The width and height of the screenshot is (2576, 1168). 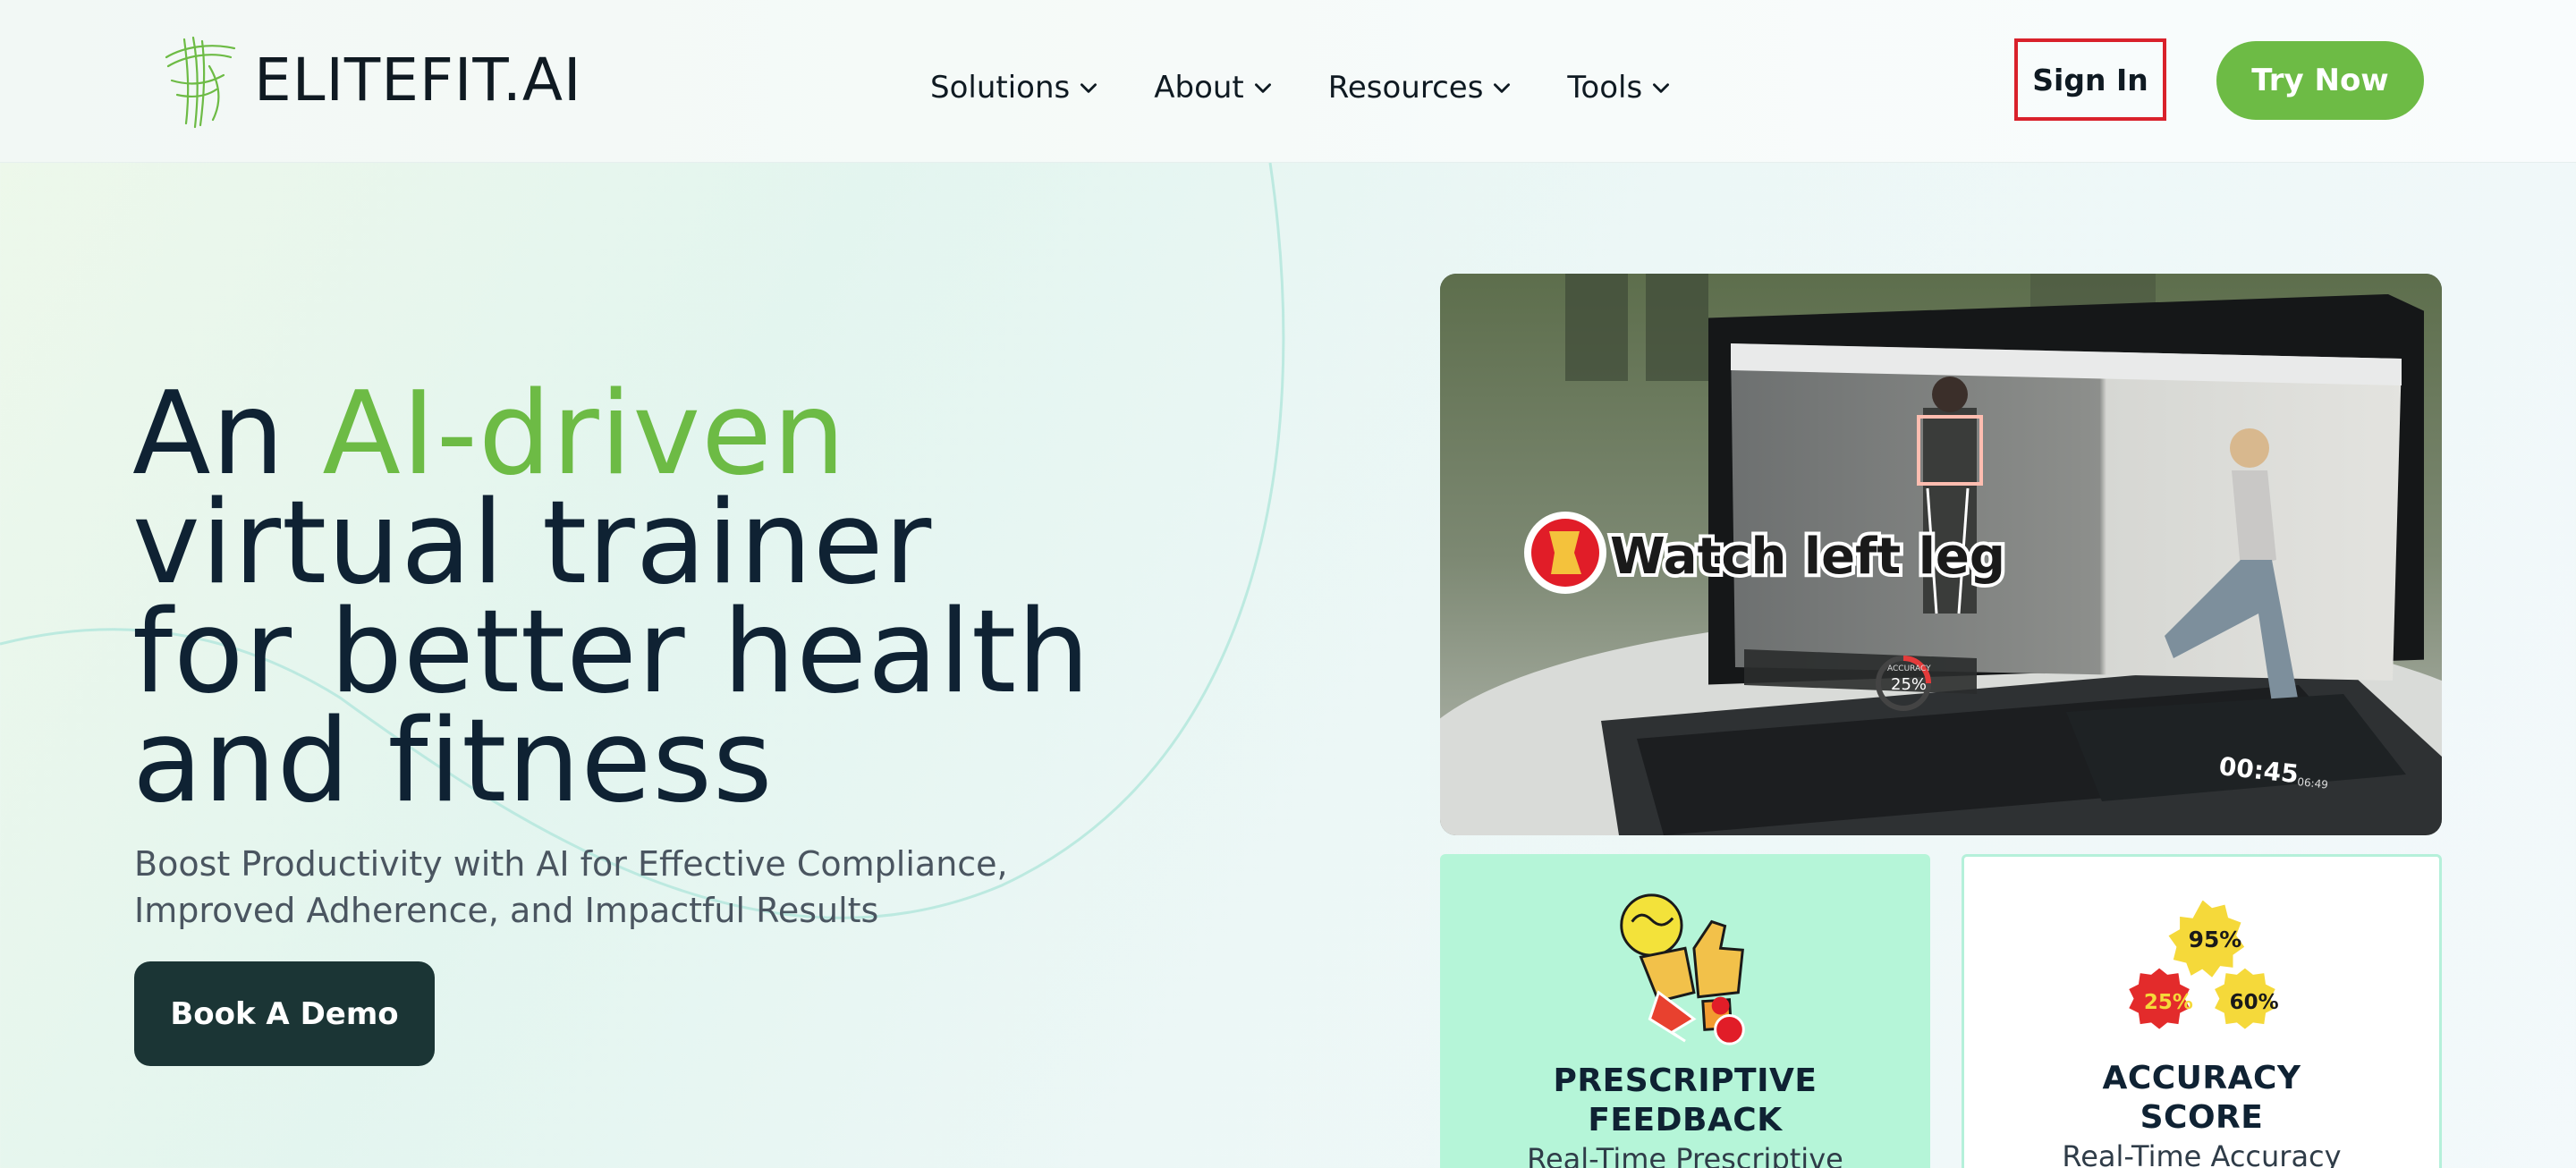 I want to click on feature-description: Real-Time Prescriptive, so click(x=1685, y=1155).